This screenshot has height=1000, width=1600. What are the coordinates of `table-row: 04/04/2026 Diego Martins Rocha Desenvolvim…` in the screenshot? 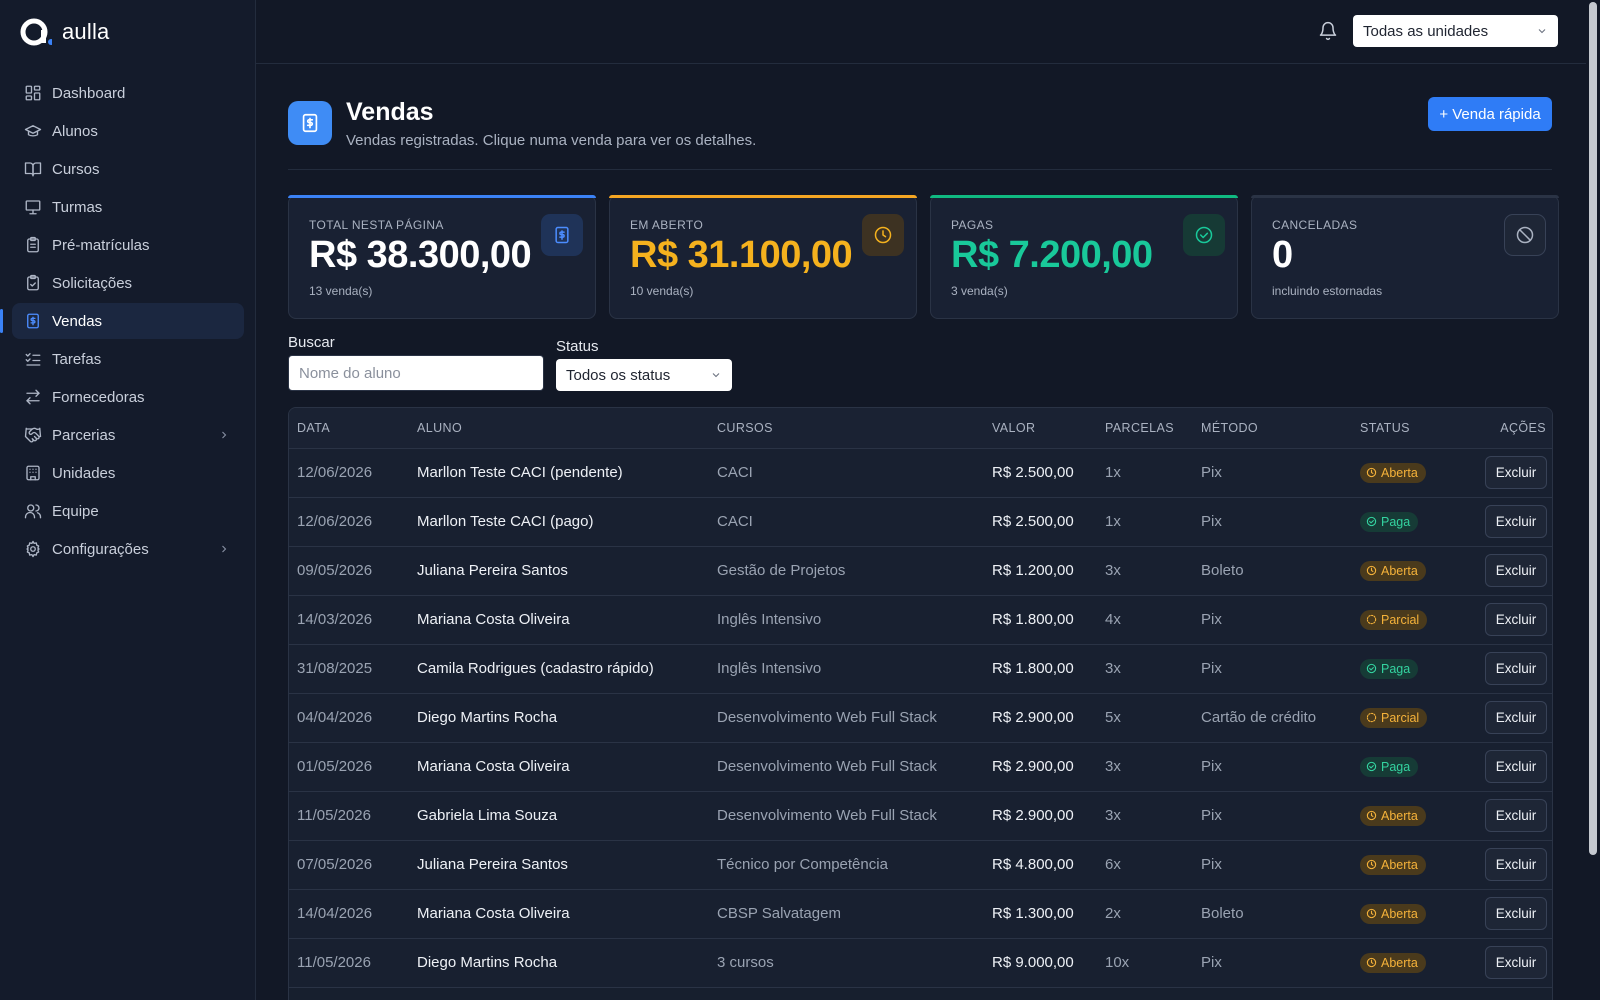 It's located at (920, 717).